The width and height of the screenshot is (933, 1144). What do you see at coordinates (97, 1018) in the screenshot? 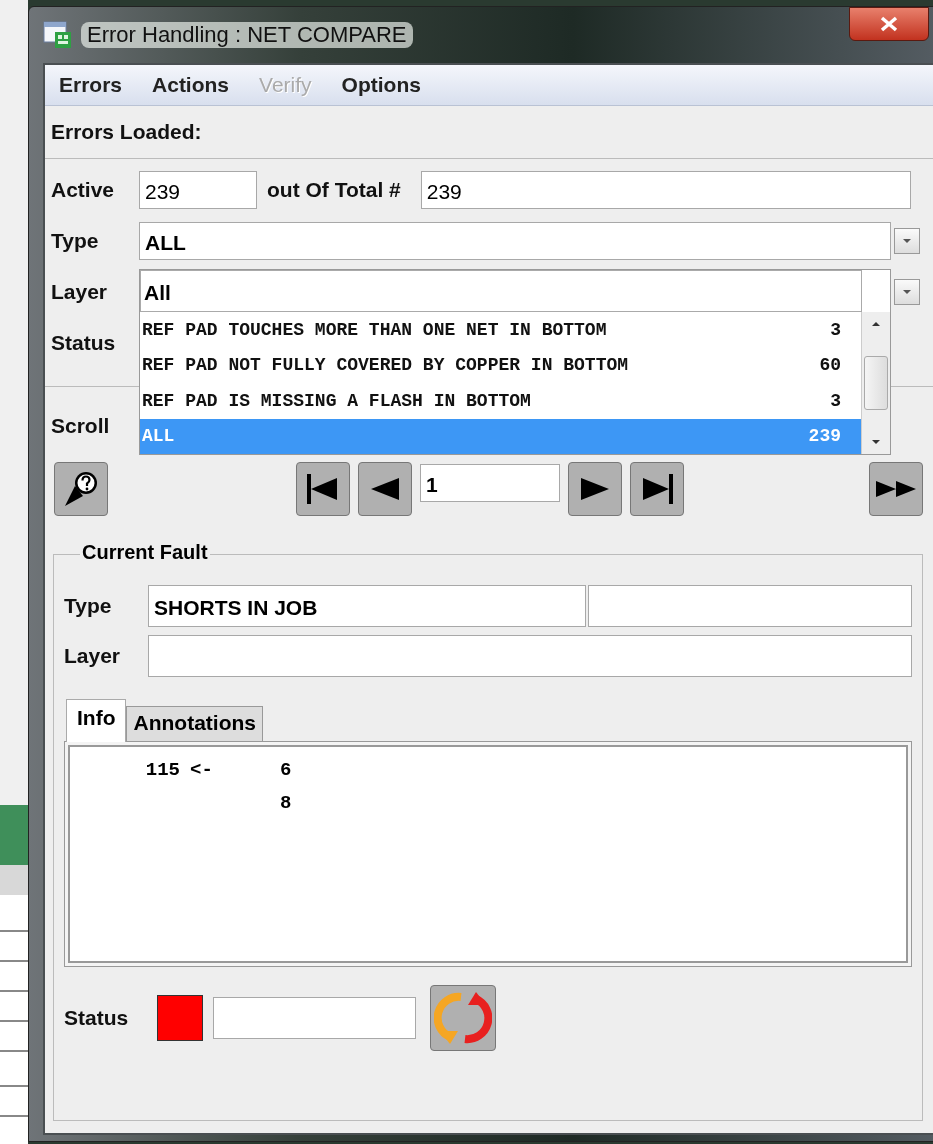
I see `fault-status-label: Status` at bounding box center [97, 1018].